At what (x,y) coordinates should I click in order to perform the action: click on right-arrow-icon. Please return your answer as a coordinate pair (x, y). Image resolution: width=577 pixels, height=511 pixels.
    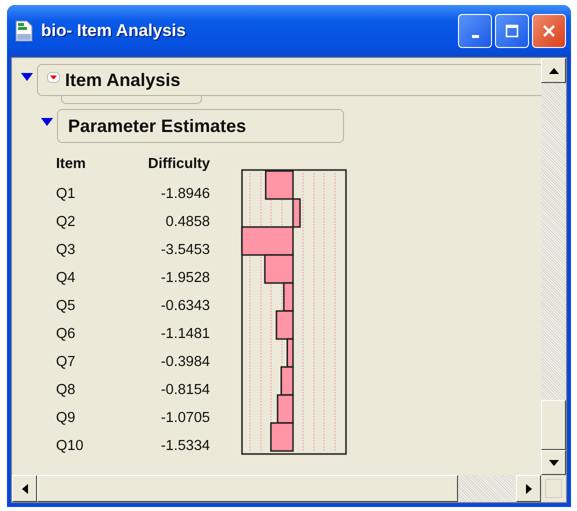
    Looking at the image, I should click on (529, 489).